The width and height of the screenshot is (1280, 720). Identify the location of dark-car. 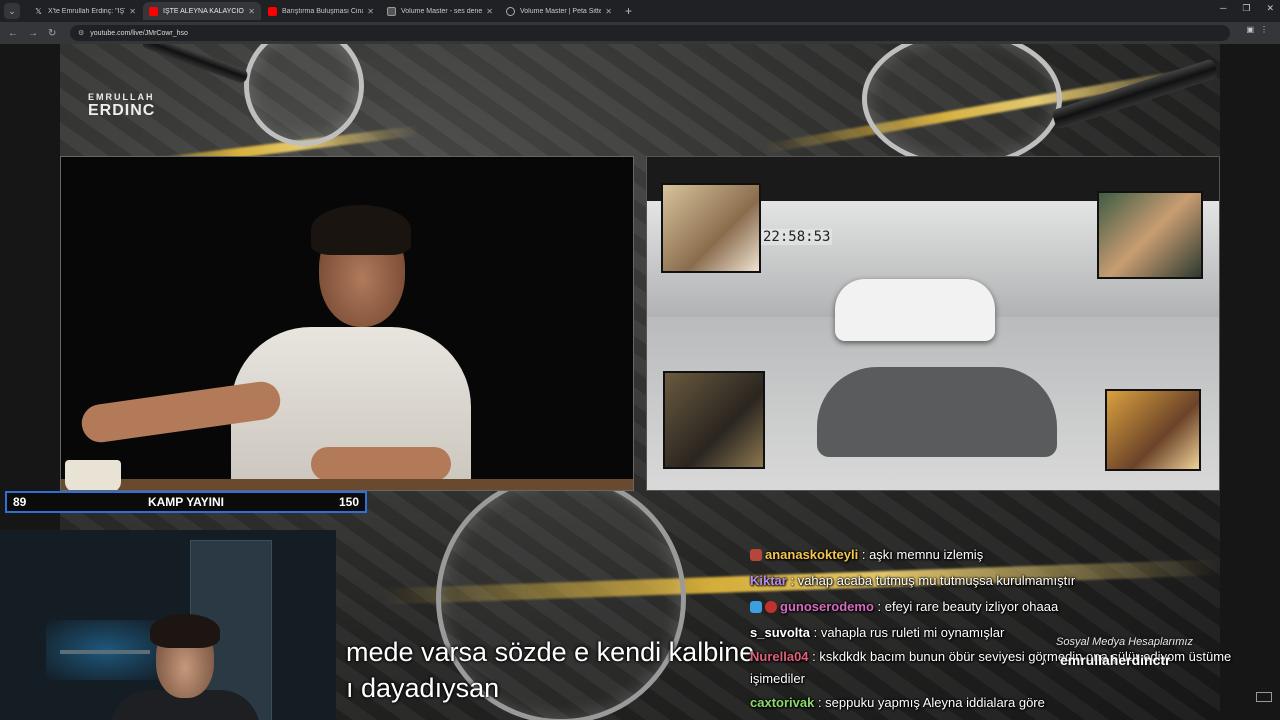
(937, 412).